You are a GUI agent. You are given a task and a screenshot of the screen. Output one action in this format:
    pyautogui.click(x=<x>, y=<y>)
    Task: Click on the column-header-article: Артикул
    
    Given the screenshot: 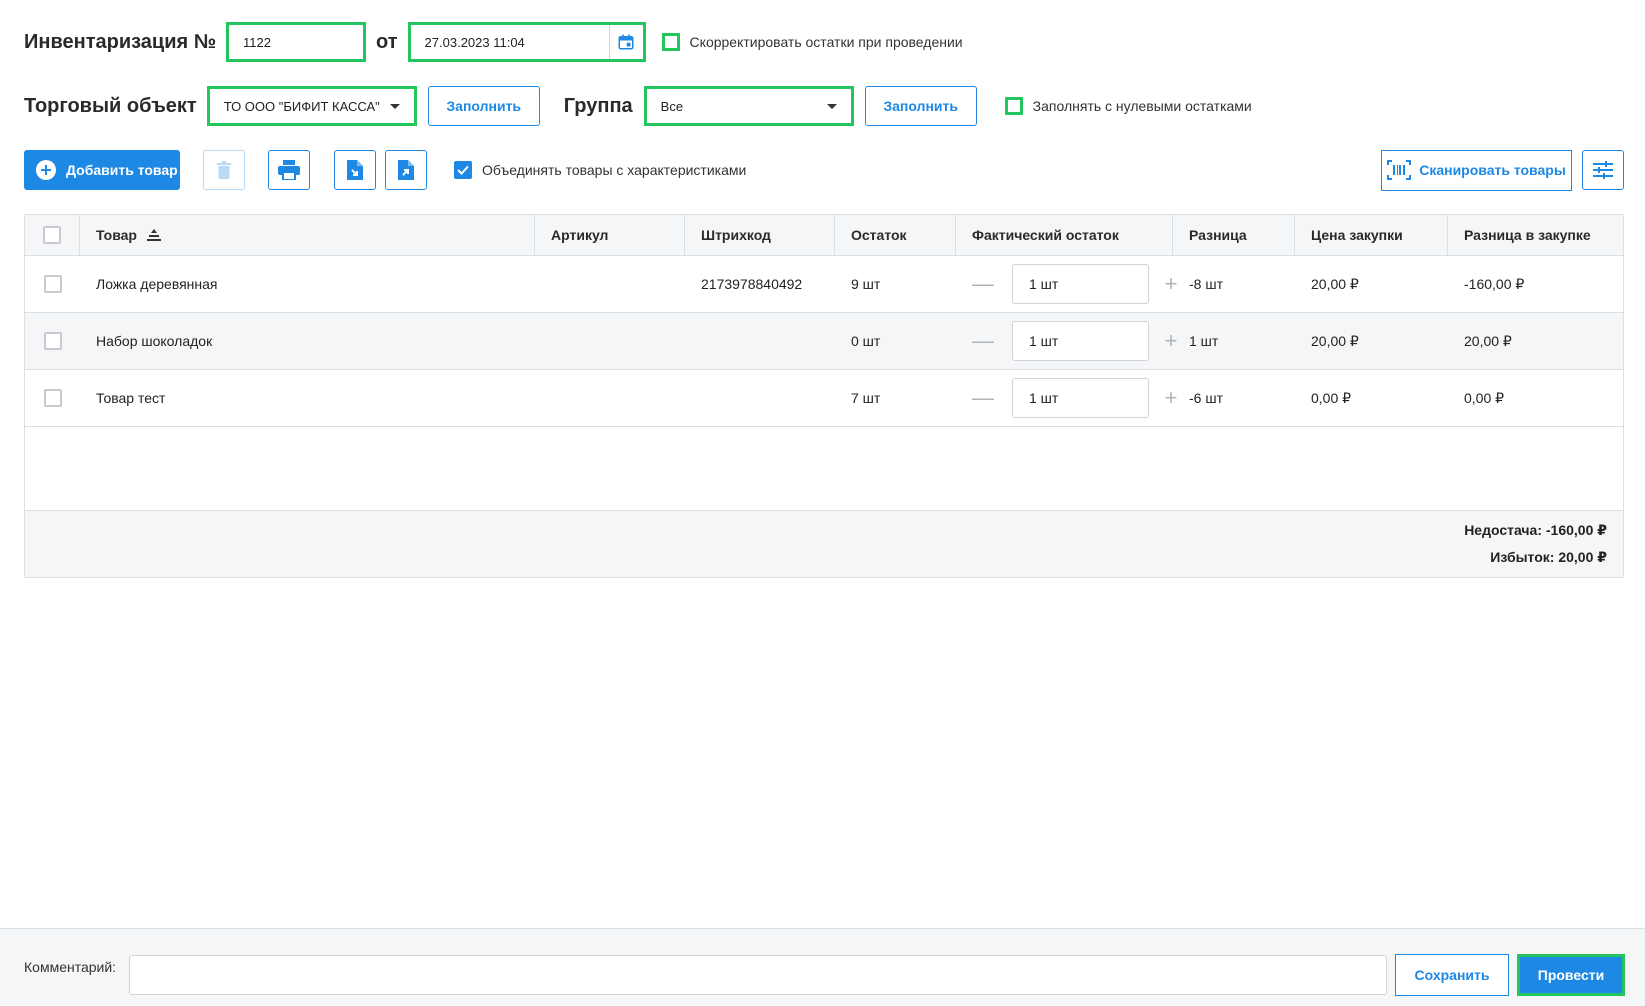 What is the action you would take?
    pyautogui.click(x=610, y=235)
    